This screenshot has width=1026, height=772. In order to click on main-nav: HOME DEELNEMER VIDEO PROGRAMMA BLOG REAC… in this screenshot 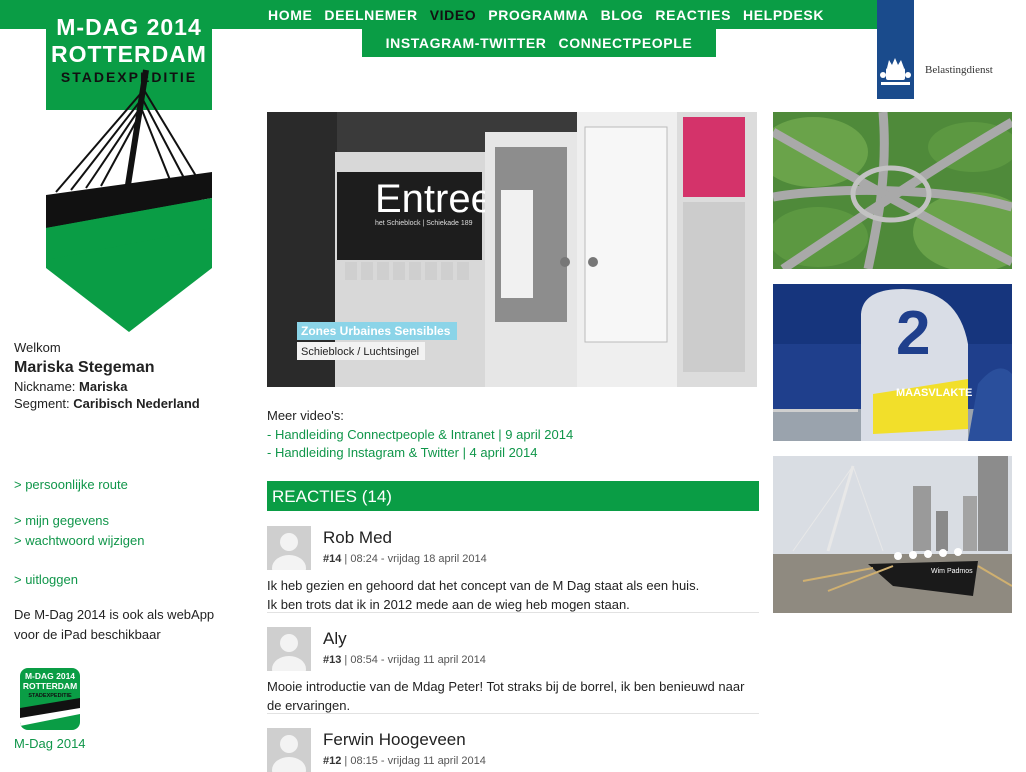, I will do `click(546, 14)`.